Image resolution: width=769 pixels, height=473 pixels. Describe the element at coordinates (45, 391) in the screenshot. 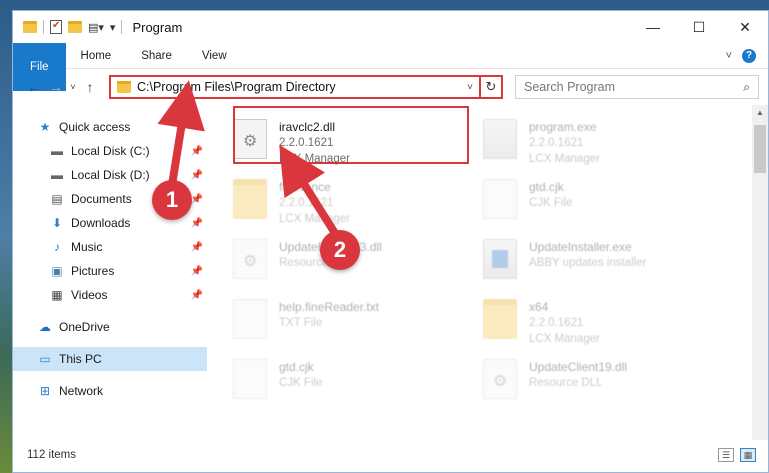

I see `network-icon: ⊞` at that location.